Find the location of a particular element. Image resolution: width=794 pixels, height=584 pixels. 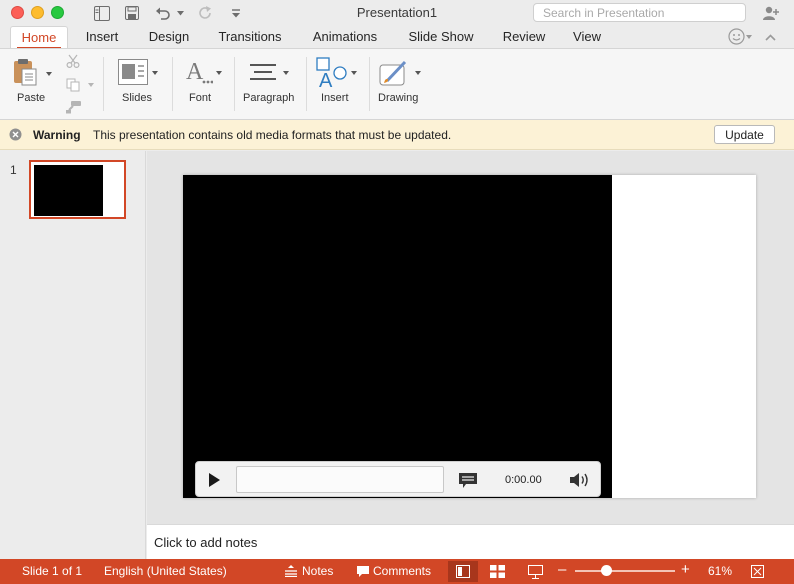

slide-counter: Slide 1 of 1 is located at coordinates (52, 571).